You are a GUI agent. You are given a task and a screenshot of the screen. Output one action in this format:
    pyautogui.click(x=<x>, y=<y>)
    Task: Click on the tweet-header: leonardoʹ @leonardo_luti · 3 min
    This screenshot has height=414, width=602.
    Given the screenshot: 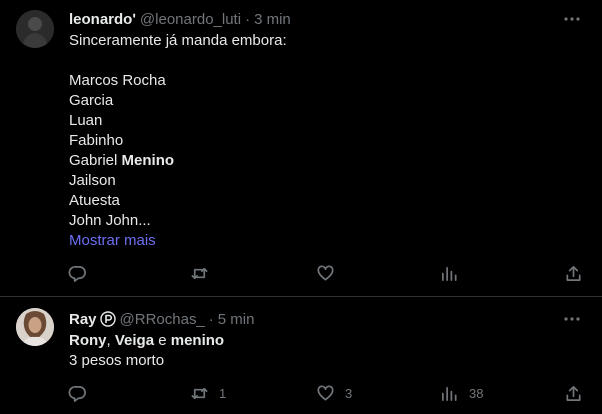 What is the action you would take?
    pyautogui.click(x=180, y=19)
    